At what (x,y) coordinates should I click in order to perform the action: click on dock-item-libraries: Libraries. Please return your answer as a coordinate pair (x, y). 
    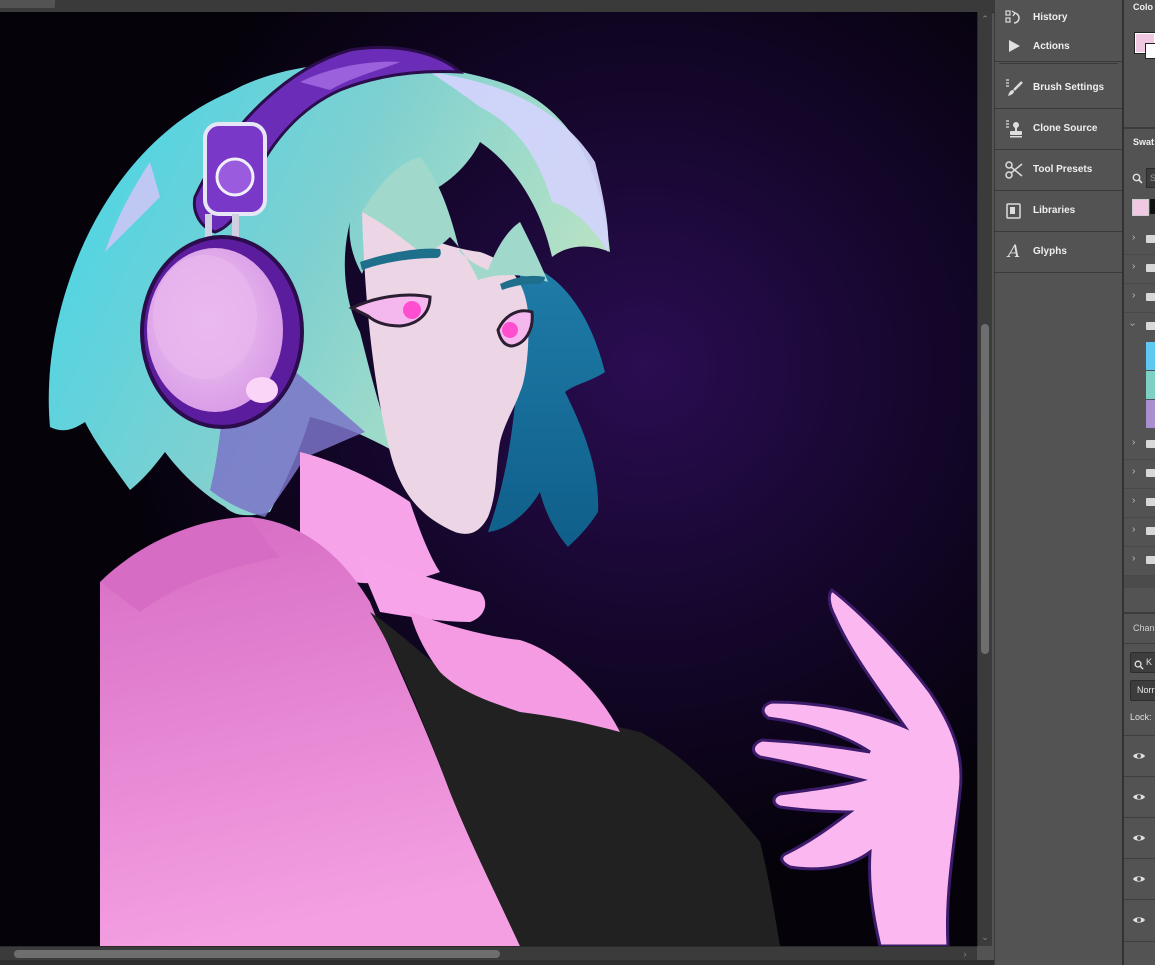
    Looking at the image, I should click on (1058, 211).